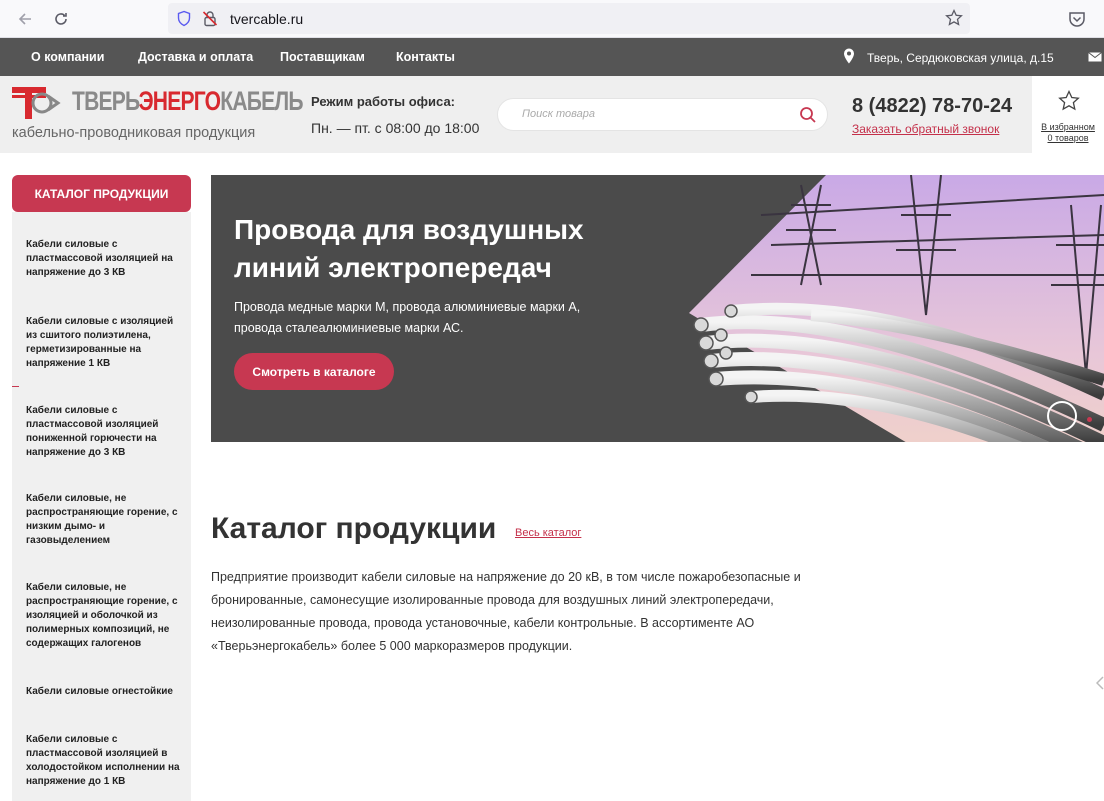  I want to click on sidebar-active-marker, so click(15, 386).